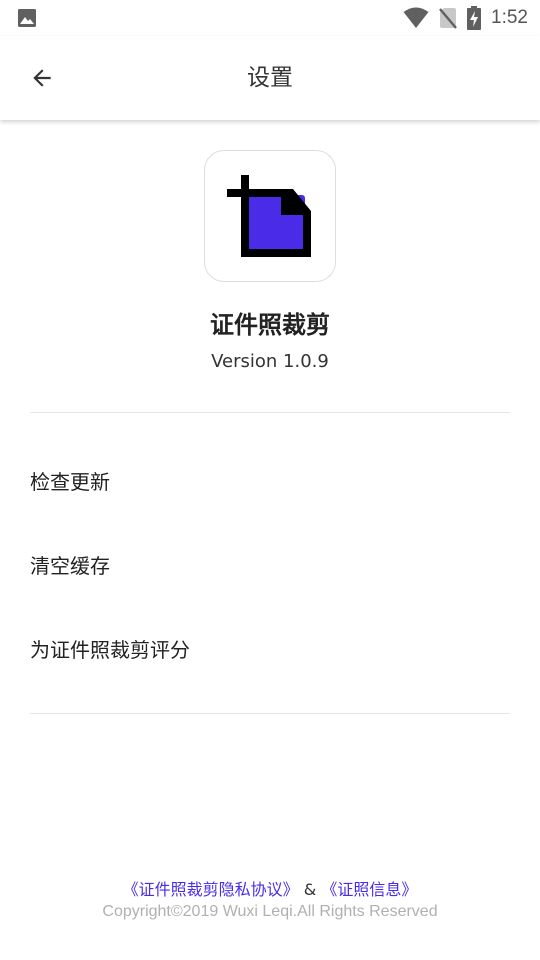  I want to click on menu-item-label: 为证件照裁剪评分, so click(110, 649).